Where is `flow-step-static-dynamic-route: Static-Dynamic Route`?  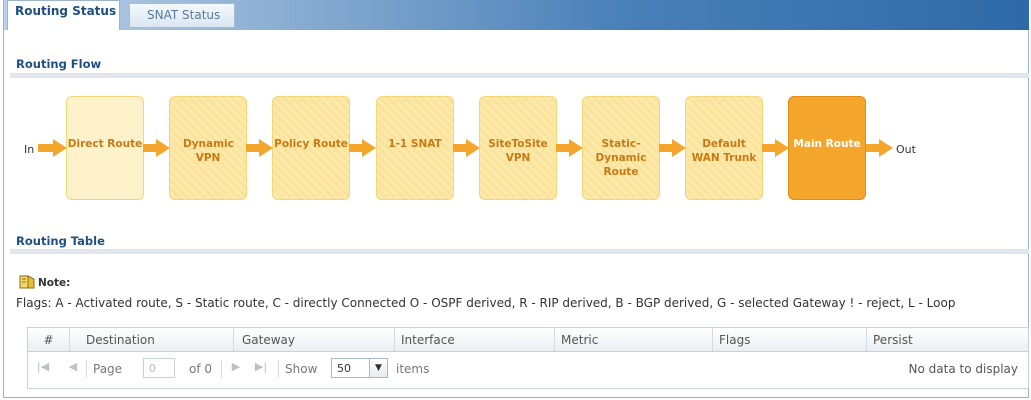
flow-step-static-dynamic-route: Static-Dynamic Route is located at coordinates (621, 148).